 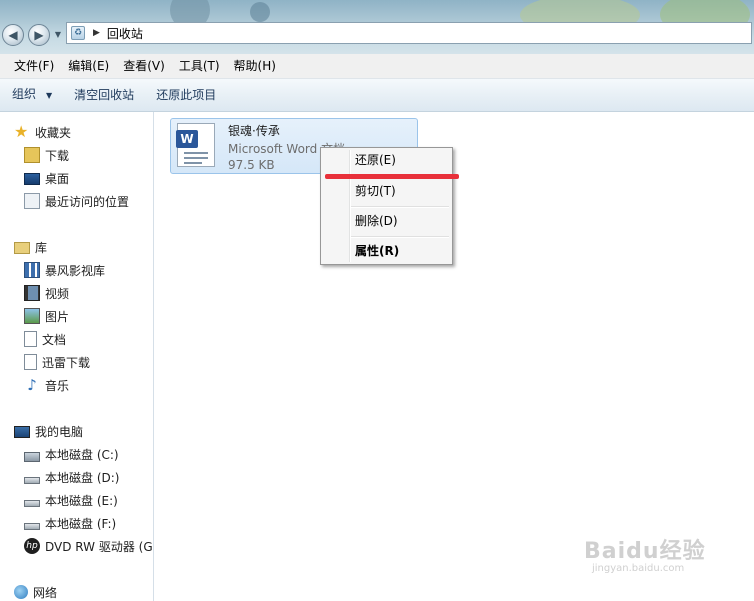 I want to click on address-bar-region: ◀ ▶ ▼ ♻ ▶ 回收站, so click(x=377, y=27).